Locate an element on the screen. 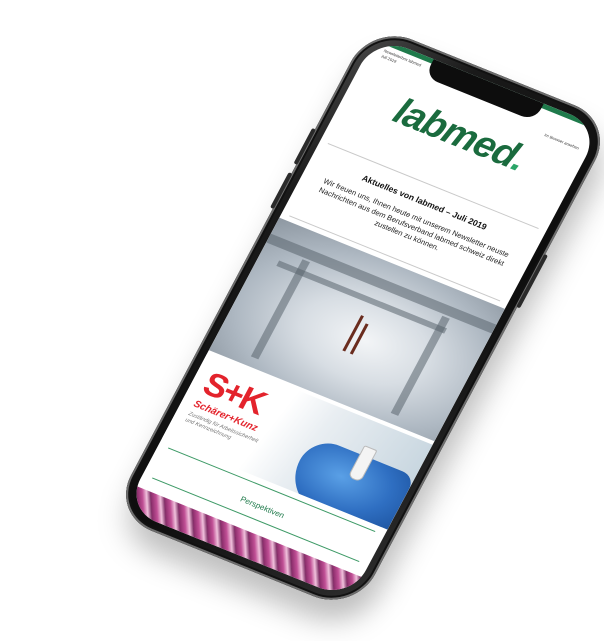  hero-sample-tube is located at coordinates (359, 339).